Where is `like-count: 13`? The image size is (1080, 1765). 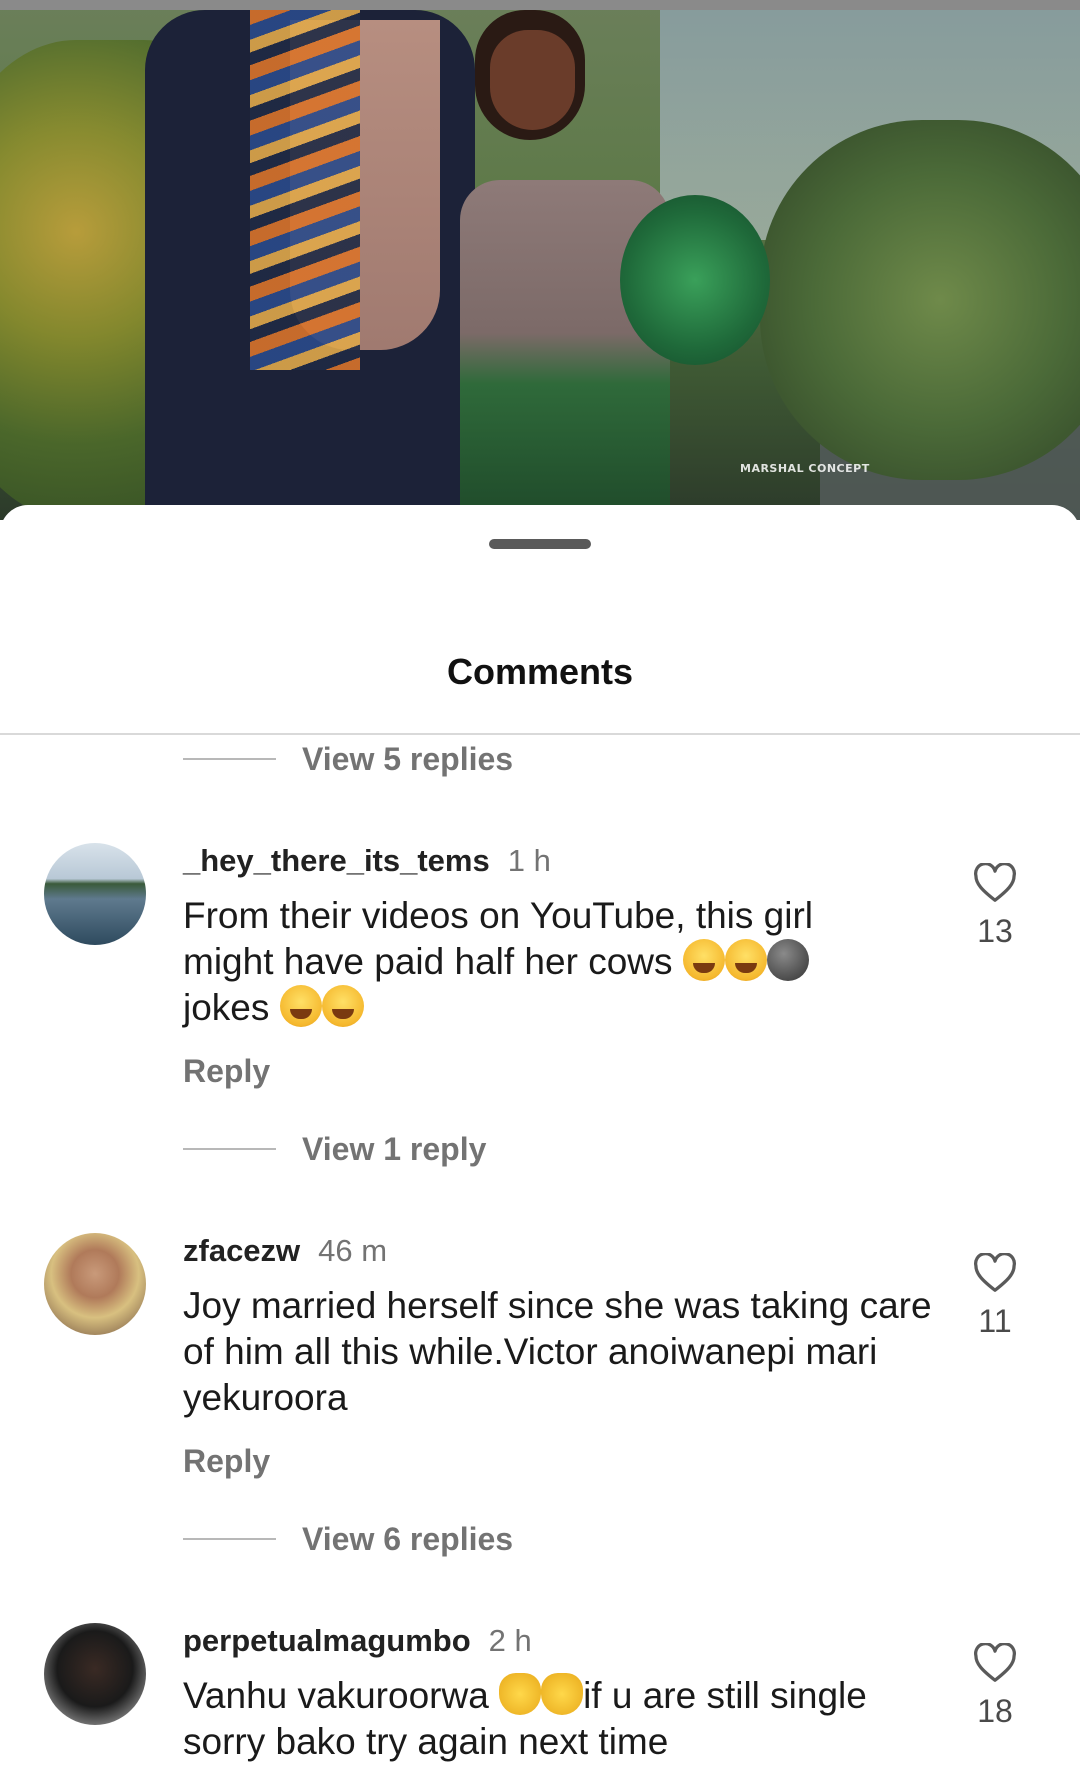 like-count: 13 is located at coordinates (995, 931).